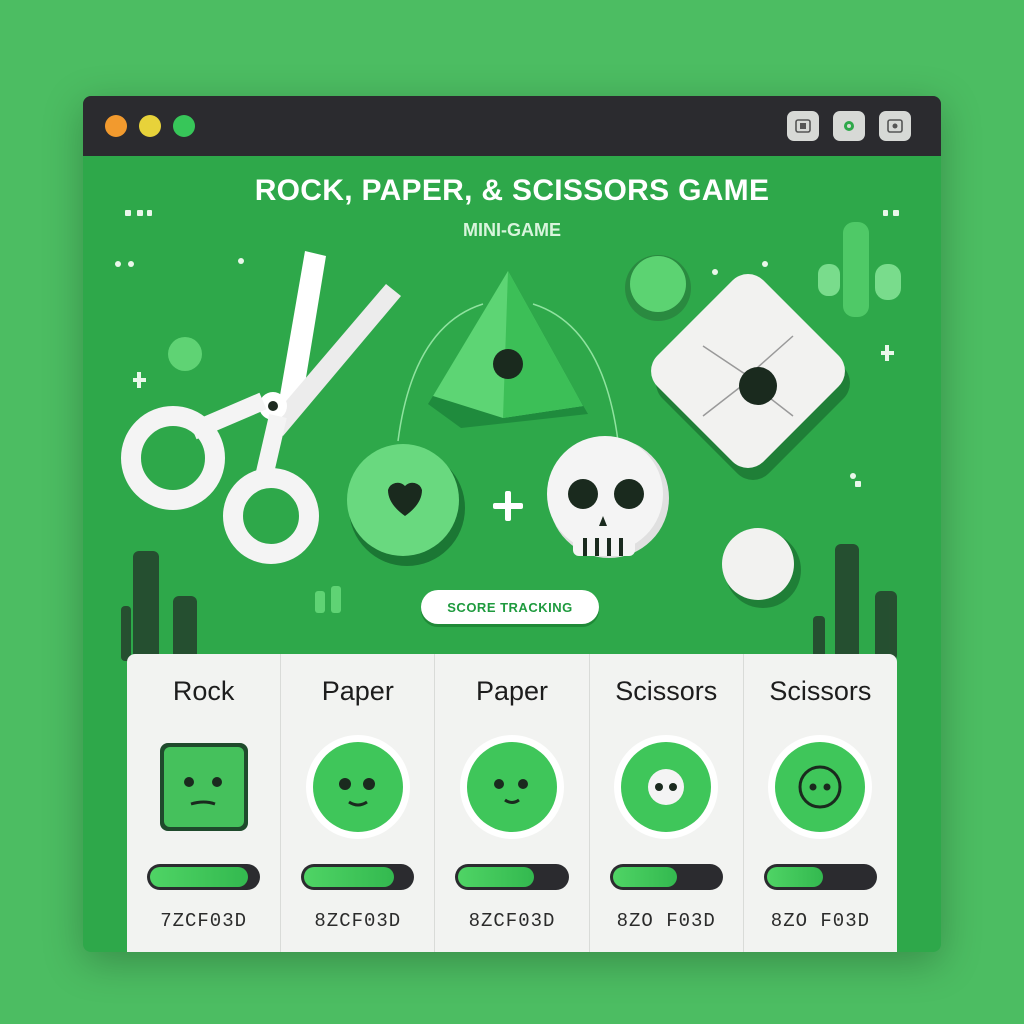 This screenshot has width=1024, height=1024. I want to click on floating-gem-icon, so click(658, 284).